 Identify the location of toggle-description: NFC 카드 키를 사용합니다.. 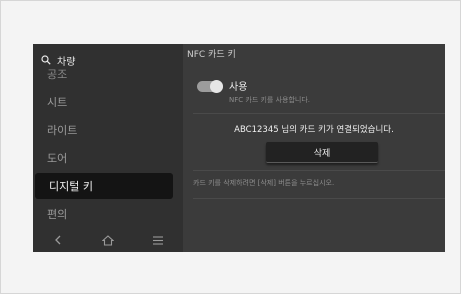
(270, 100).